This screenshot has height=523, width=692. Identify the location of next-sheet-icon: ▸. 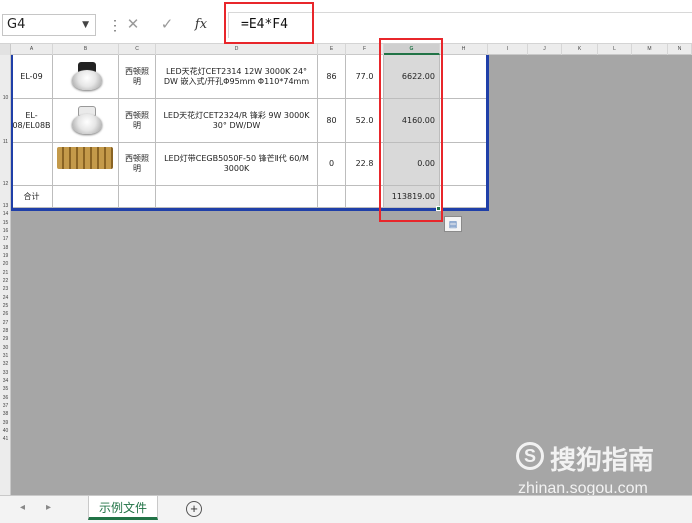
(48, 507).